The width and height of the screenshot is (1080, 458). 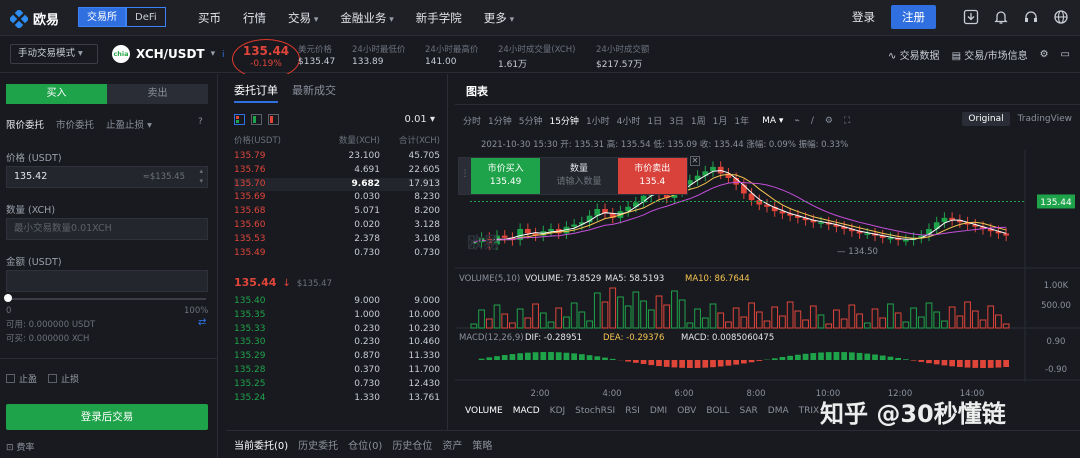 I want to click on bottom-tab: 历史仓位, so click(x=412, y=444).